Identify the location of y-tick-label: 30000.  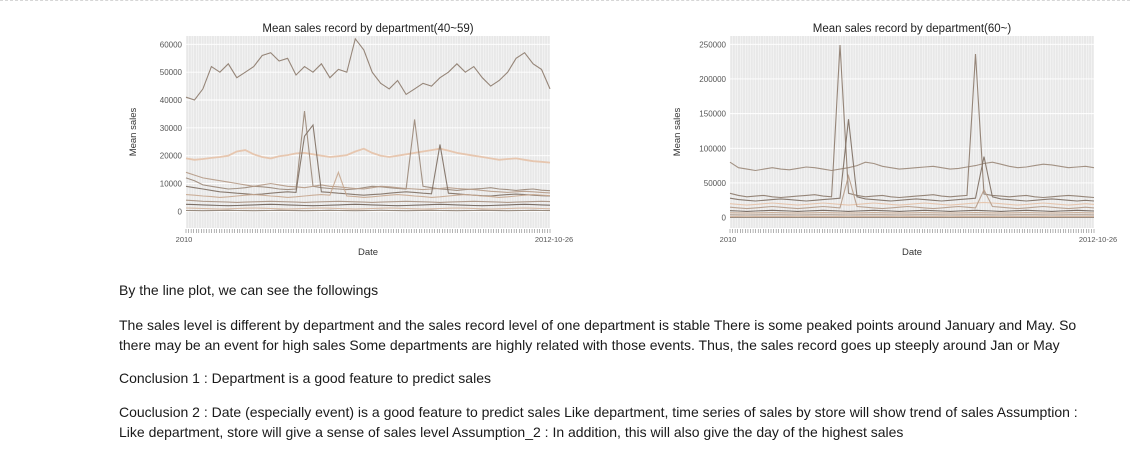
(171, 128).